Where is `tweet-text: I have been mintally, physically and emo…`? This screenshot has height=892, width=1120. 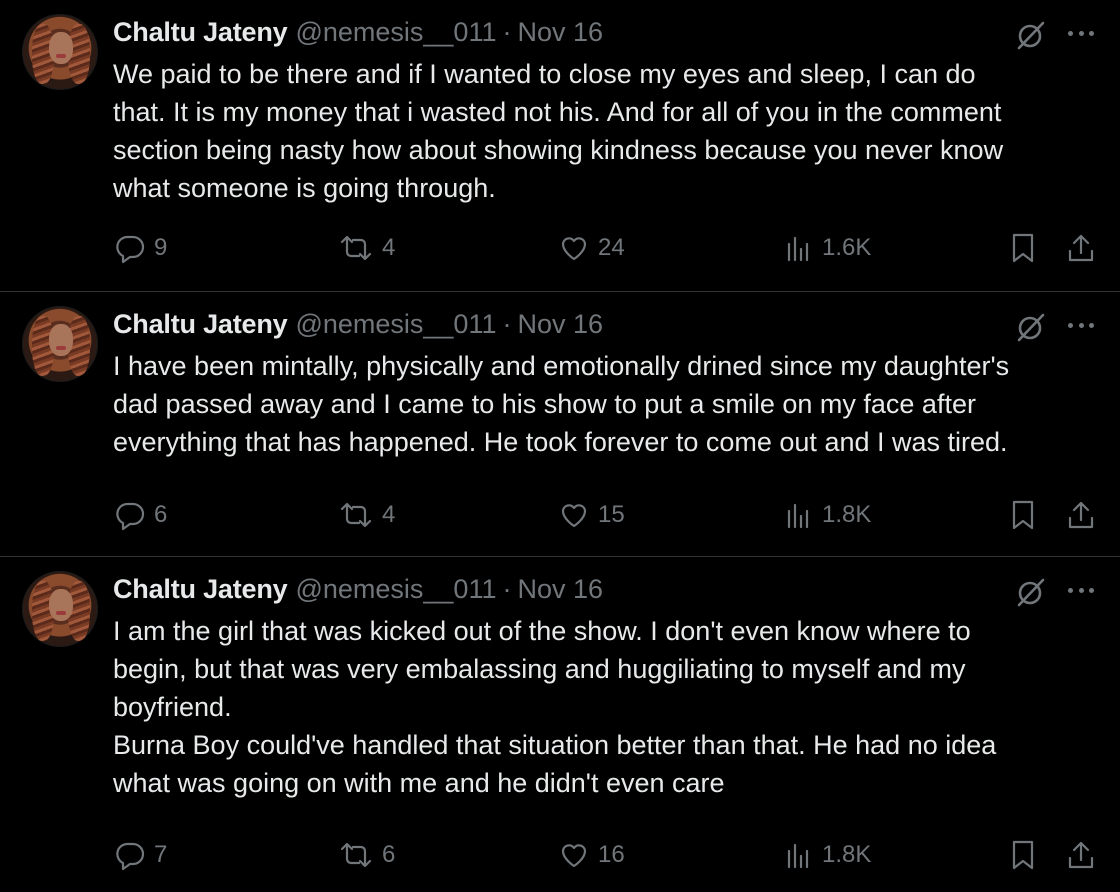
tweet-text: I have been mintally, physically and emo… is located at coordinates (561, 404).